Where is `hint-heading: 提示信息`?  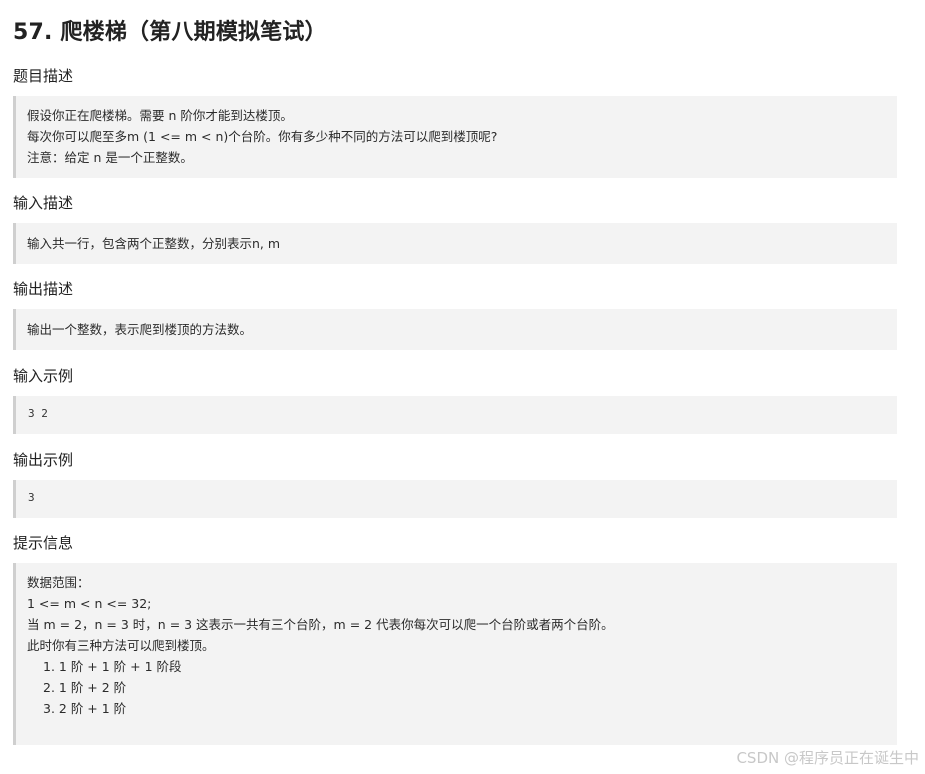
hint-heading: 提示信息 is located at coordinates (43, 543).